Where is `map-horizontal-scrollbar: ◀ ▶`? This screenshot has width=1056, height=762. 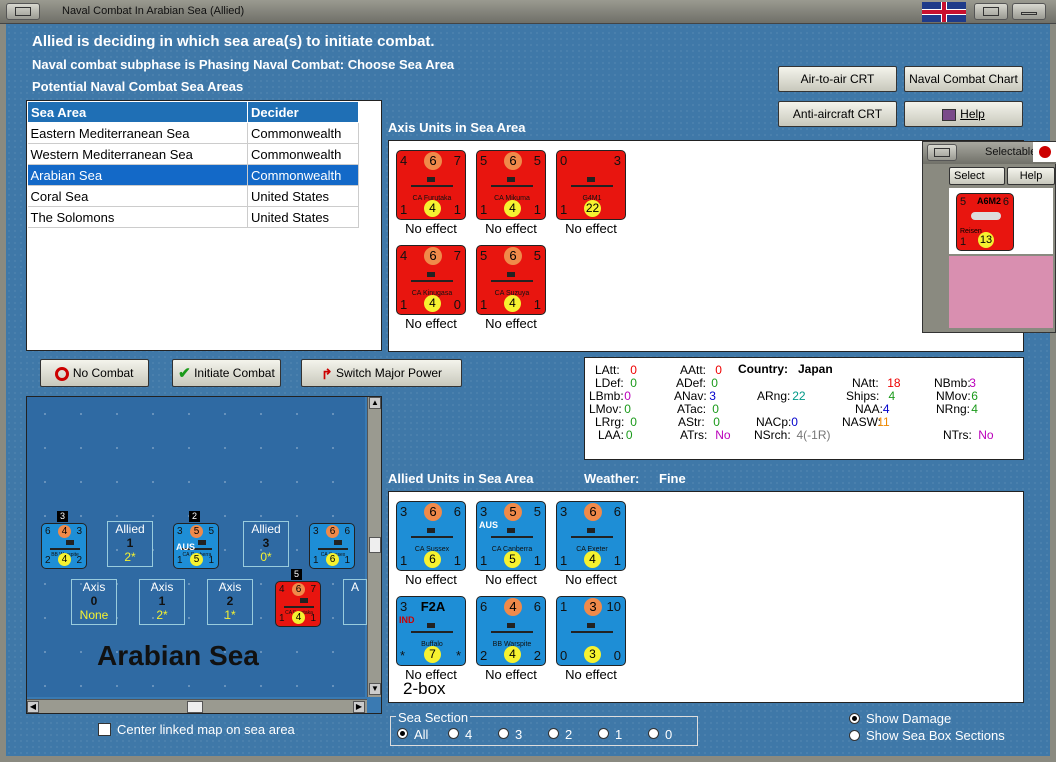
map-horizontal-scrollbar: ◀ ▶ is located at coordinates (197, 706).